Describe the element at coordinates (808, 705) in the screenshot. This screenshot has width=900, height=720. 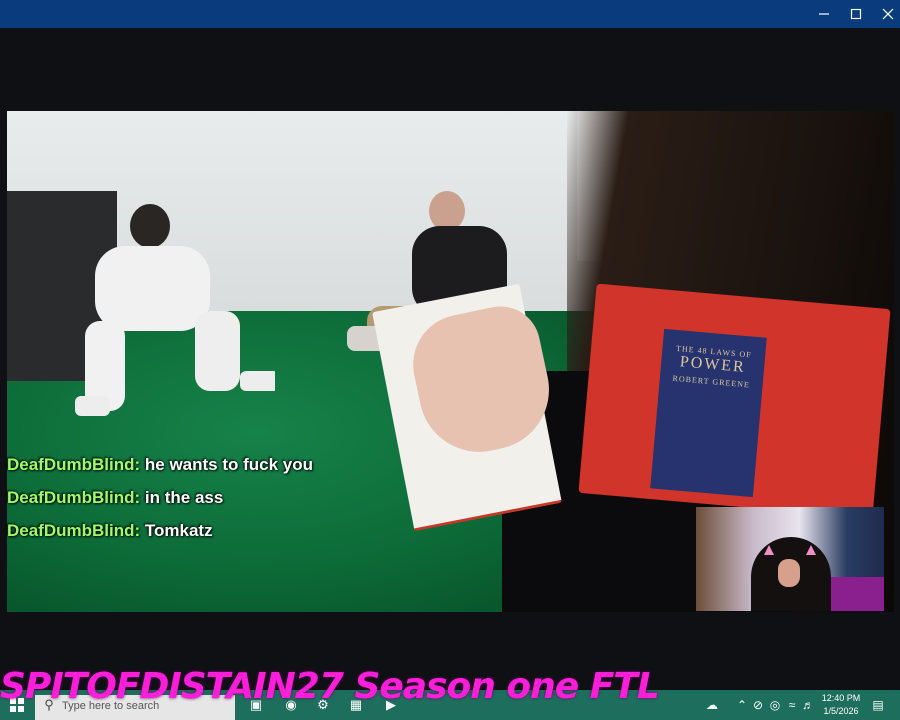
I see `volume-icon: ♬` at that location.